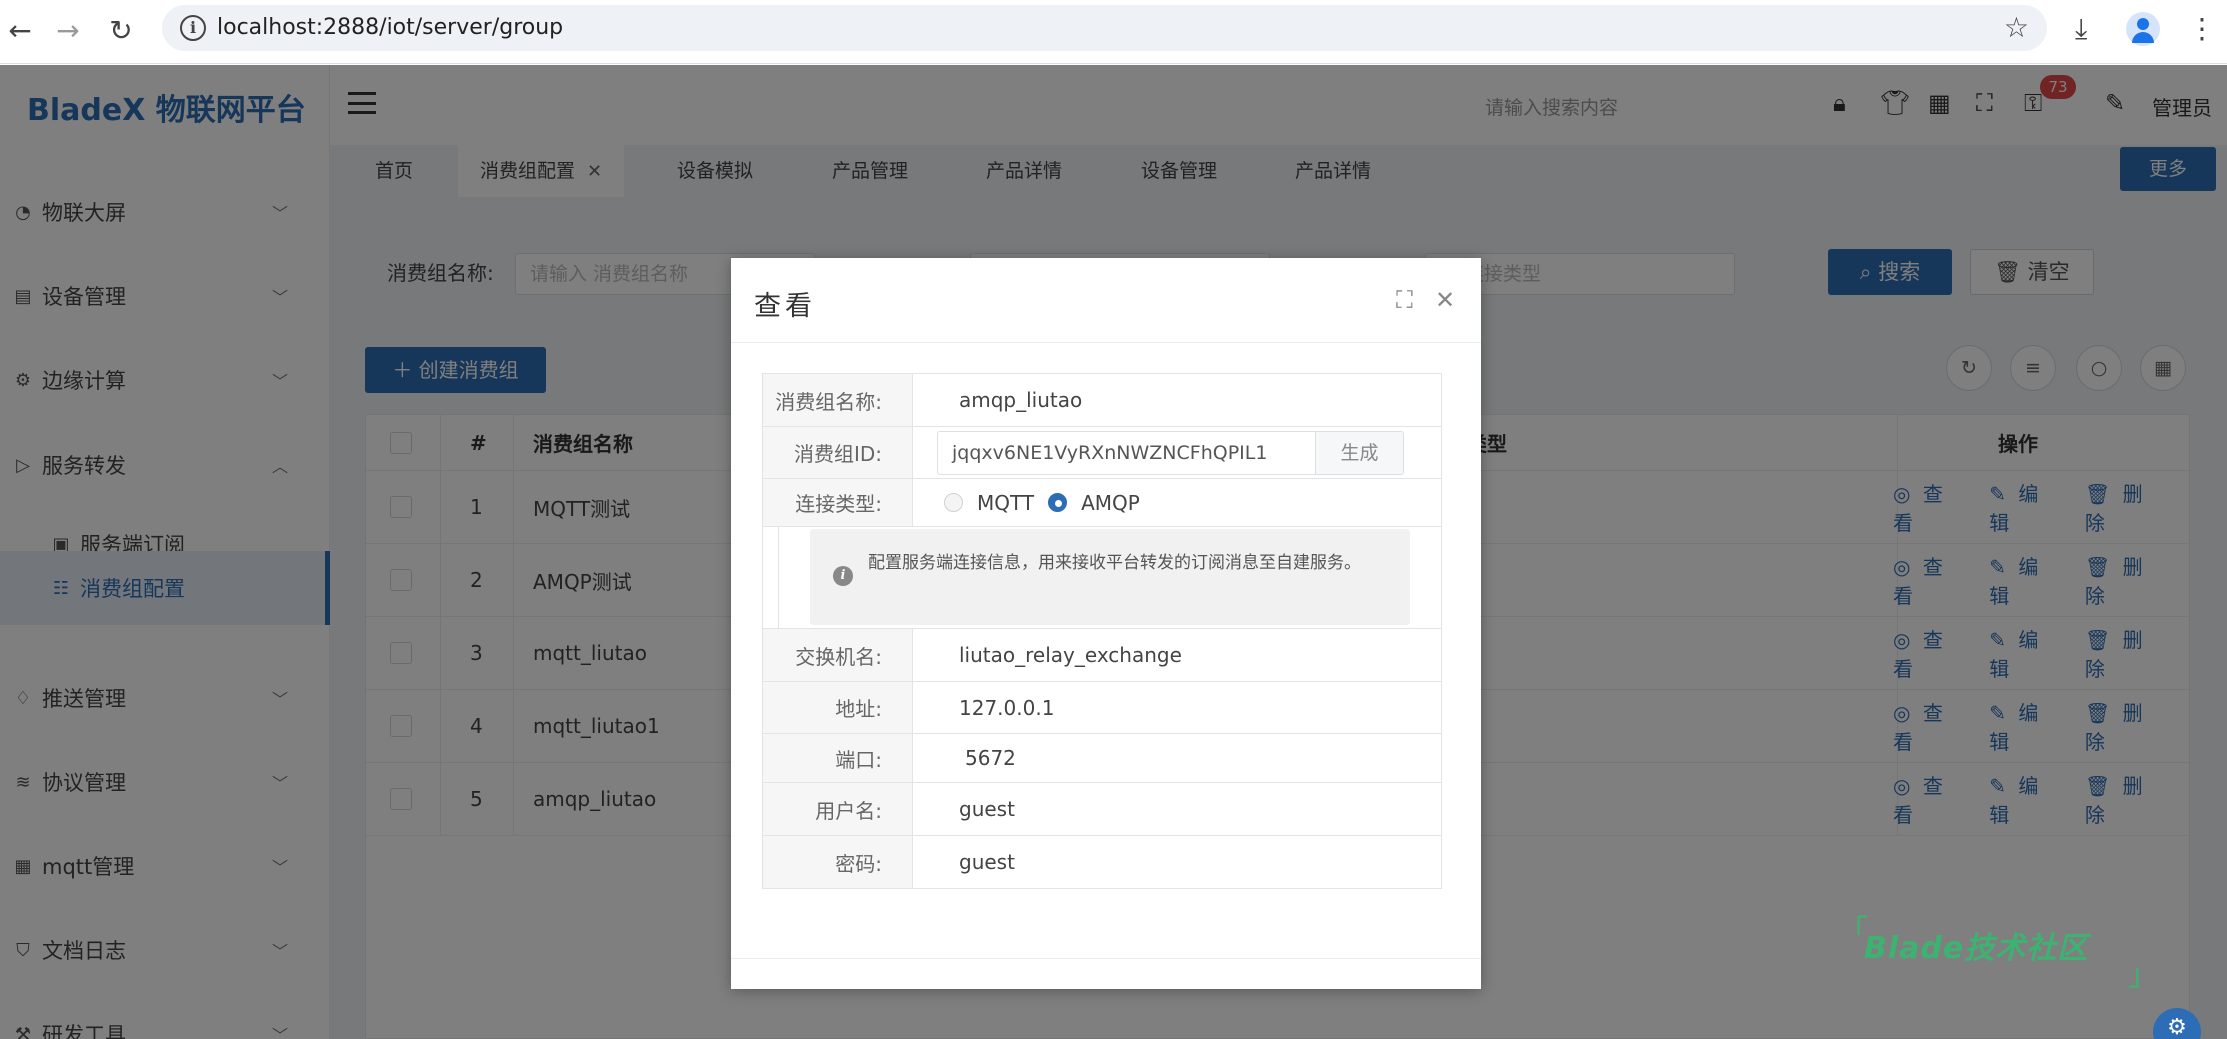  What do you see at coordinates (1070, 655) in the screenshot?
I see `exchange-value: liutao_relay_exchange` at bounding box center [1070, 655].